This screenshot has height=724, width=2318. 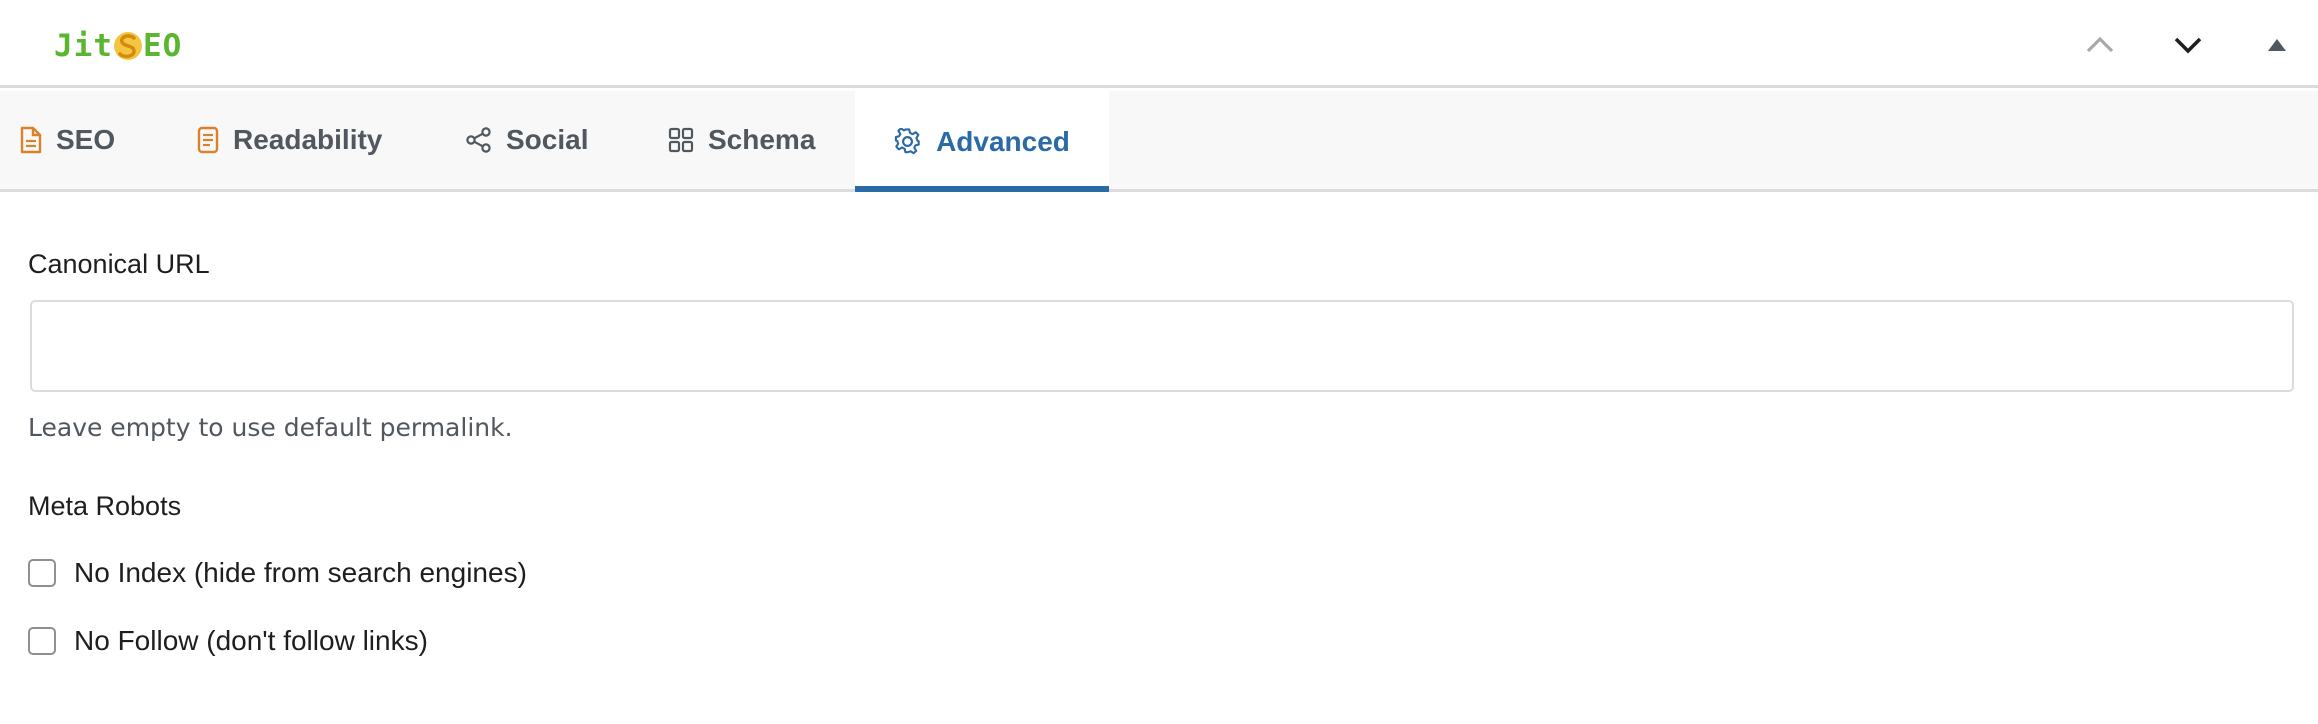 I want to click on nofollow-option: No Follow (don't follow links), so click(x=228, y=641).